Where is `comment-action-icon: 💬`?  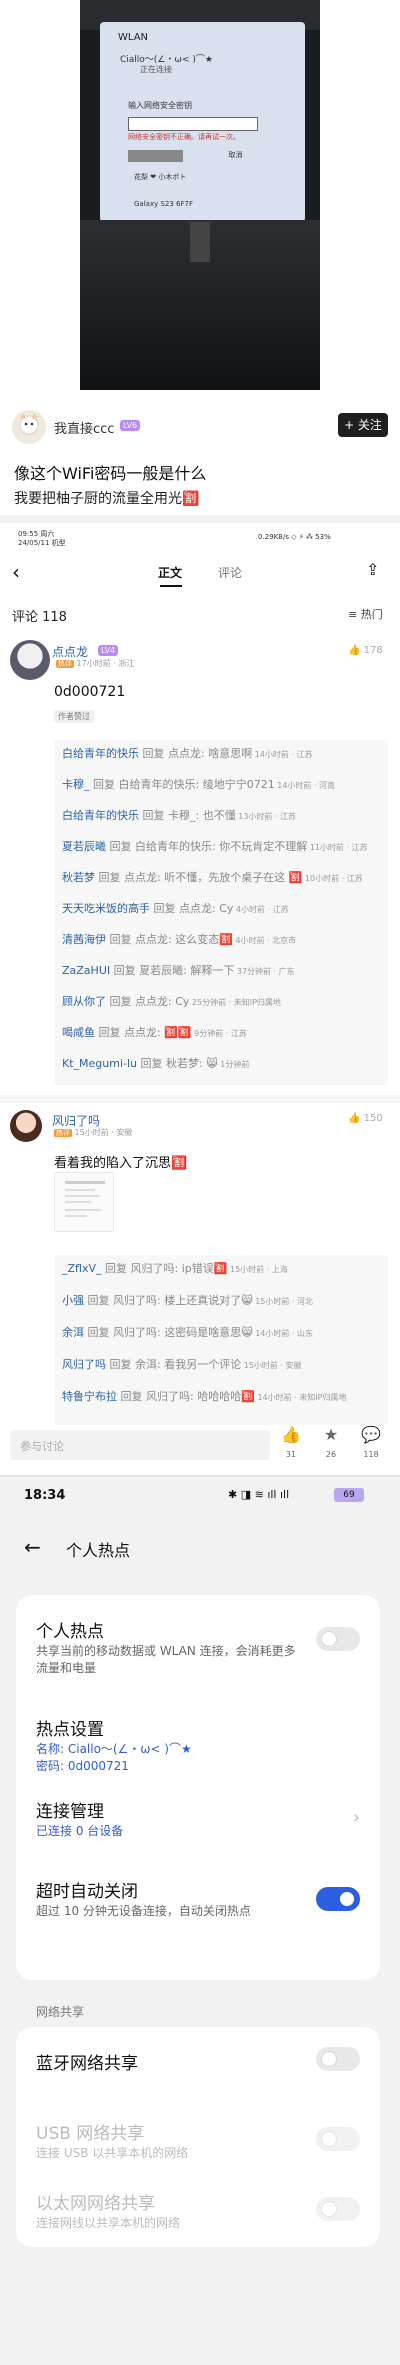 comment-action-icon: 💬 is located at coordinates (371, 1434).